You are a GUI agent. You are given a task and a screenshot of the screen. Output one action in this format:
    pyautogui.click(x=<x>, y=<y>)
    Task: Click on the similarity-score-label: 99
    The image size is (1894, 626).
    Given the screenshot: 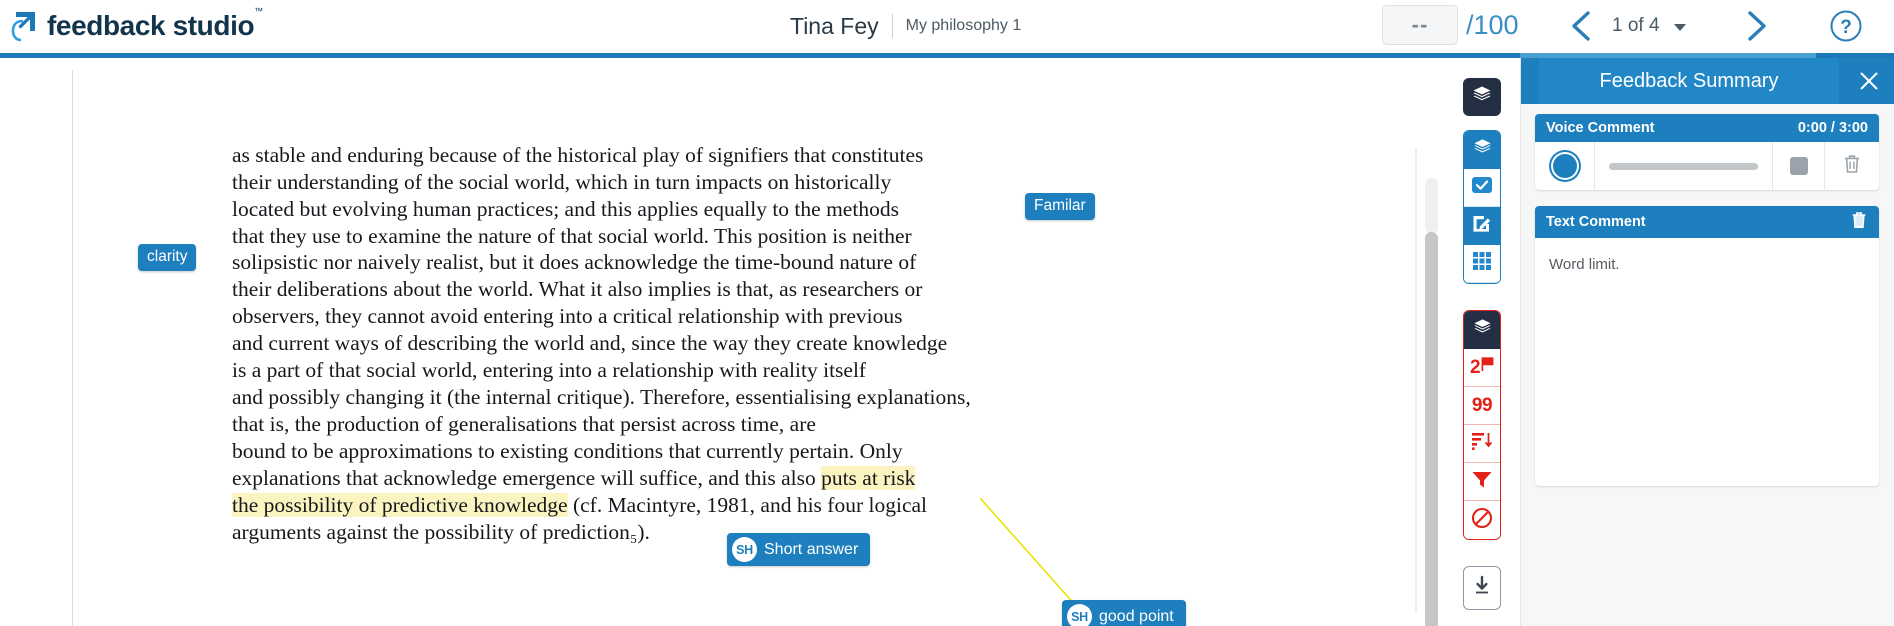 What is the action you would take?
    pyautogui.click(x=1482, y=405)
    